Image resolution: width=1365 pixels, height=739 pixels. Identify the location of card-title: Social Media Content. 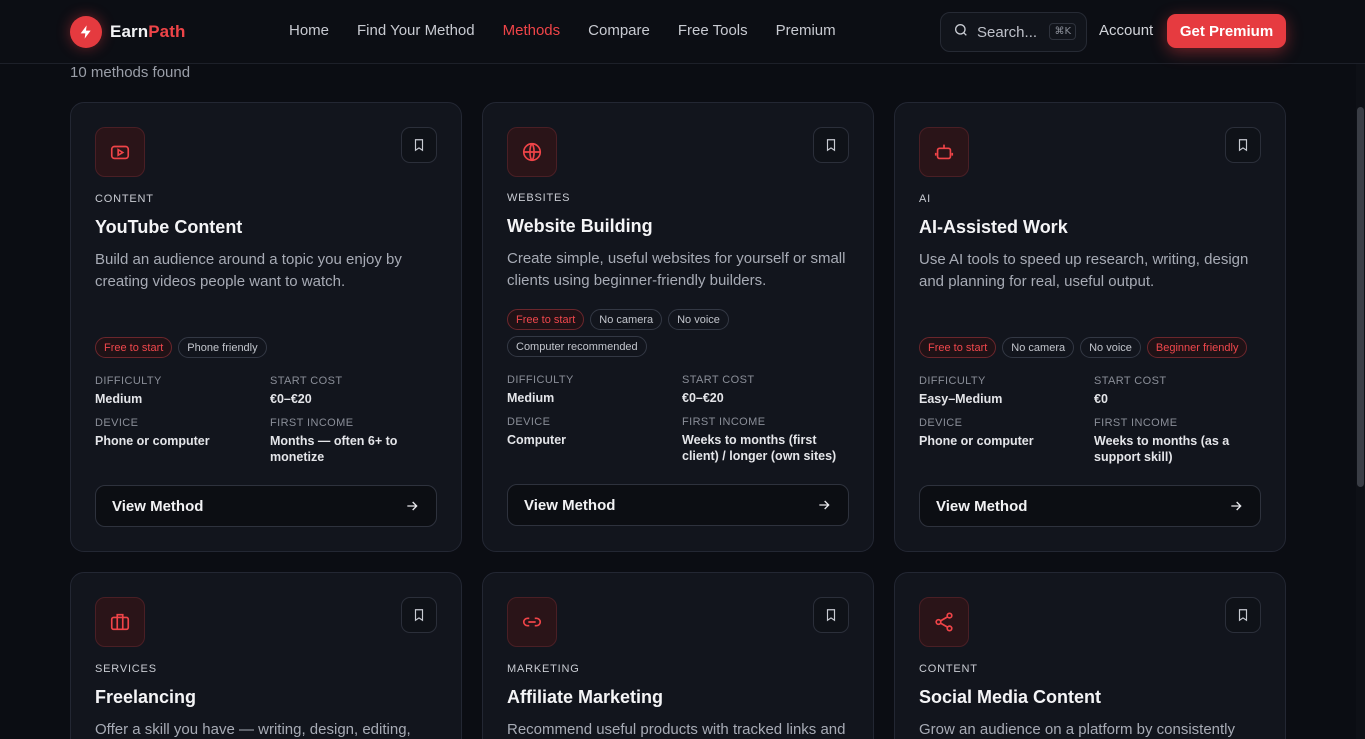
(1010, 697).